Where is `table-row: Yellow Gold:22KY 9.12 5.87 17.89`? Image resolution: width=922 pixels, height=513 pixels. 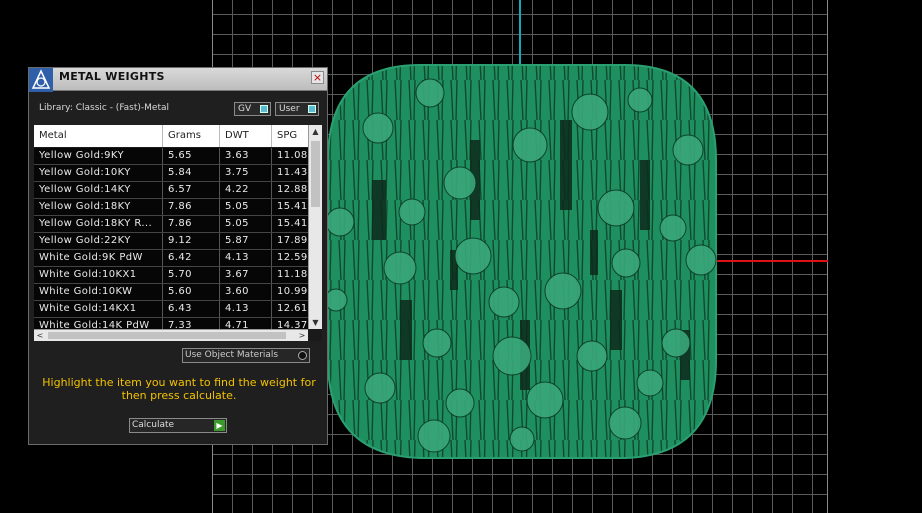
table-row: Yellow Gold:22KY 9.12 5.87 17.89 is located at coordinates (171, 241).